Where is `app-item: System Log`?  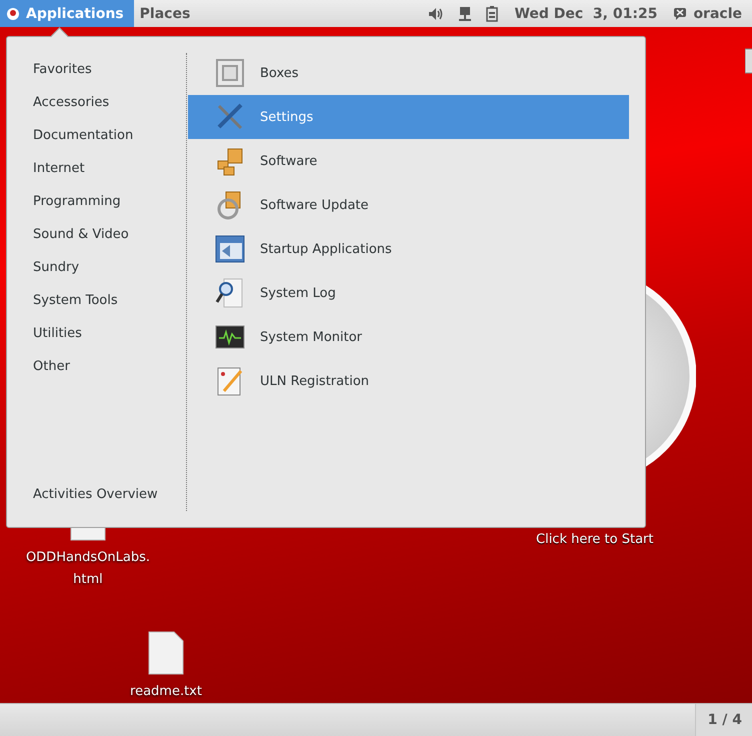 app-item: System Log is located at coordinates (408, 293).